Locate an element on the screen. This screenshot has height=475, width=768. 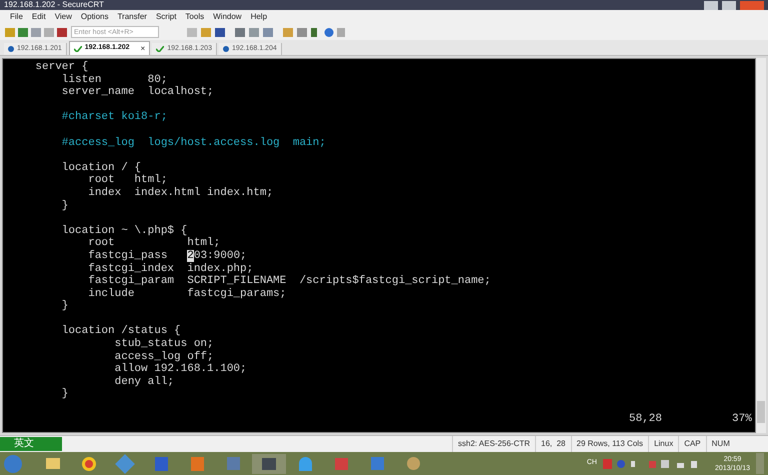
code-line: fastcgi_pass 203:9000; is located at coordinates (167, 256).